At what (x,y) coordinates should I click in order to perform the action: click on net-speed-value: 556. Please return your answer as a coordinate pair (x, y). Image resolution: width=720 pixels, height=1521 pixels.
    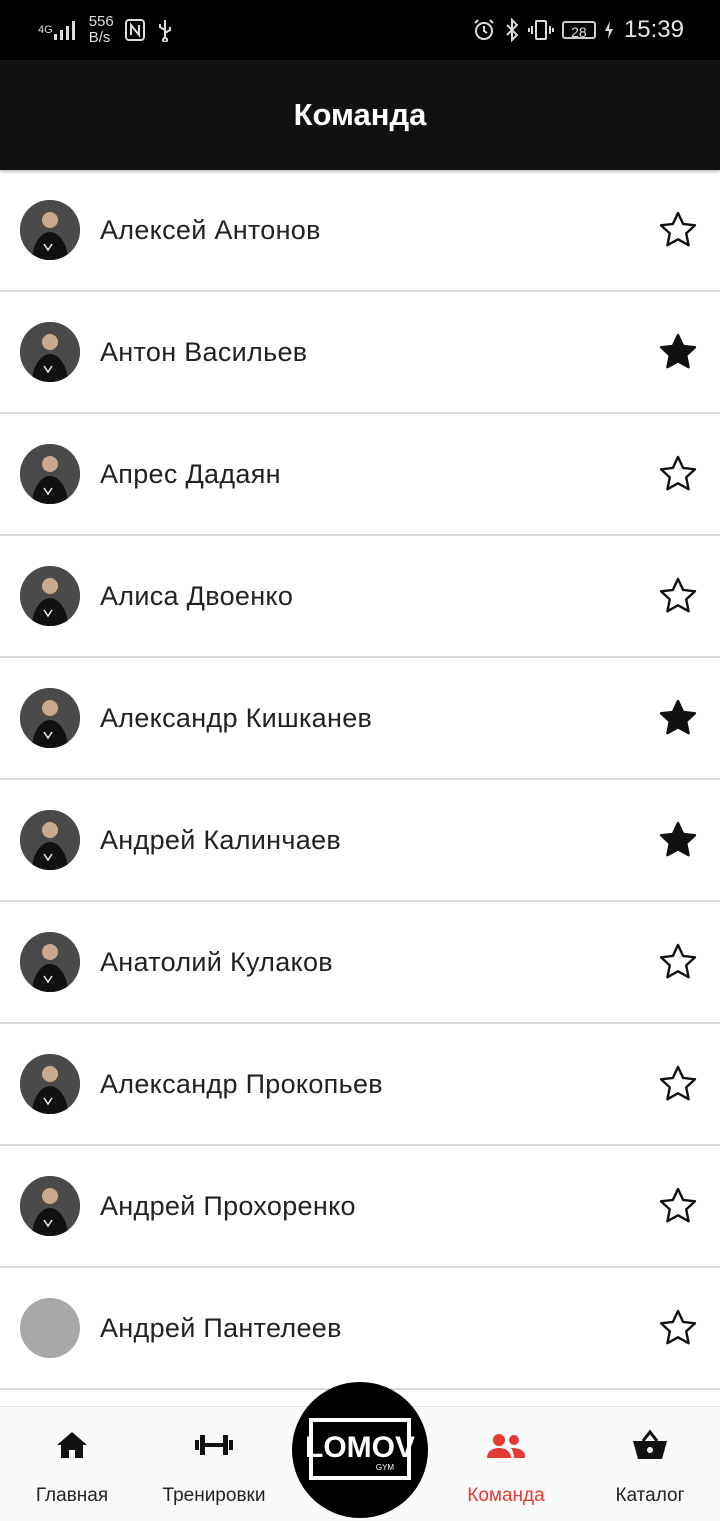
    Looking at the image, I should click on (101, 21).